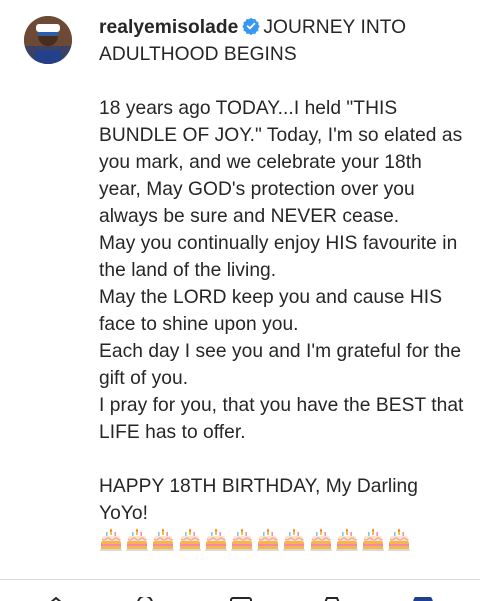  What do you see at coordinates (48, 40) in the screenshot?
I see `avatar` at bounding box center [48, 40].